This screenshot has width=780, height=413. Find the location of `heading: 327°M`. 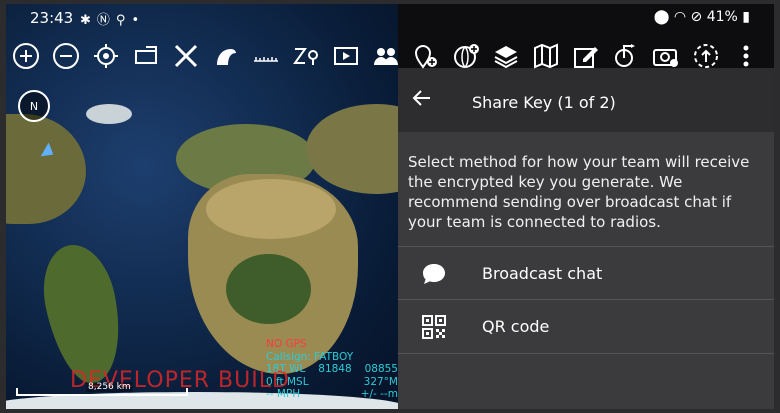

heading: 327°M is located at coordinates (380, 381).